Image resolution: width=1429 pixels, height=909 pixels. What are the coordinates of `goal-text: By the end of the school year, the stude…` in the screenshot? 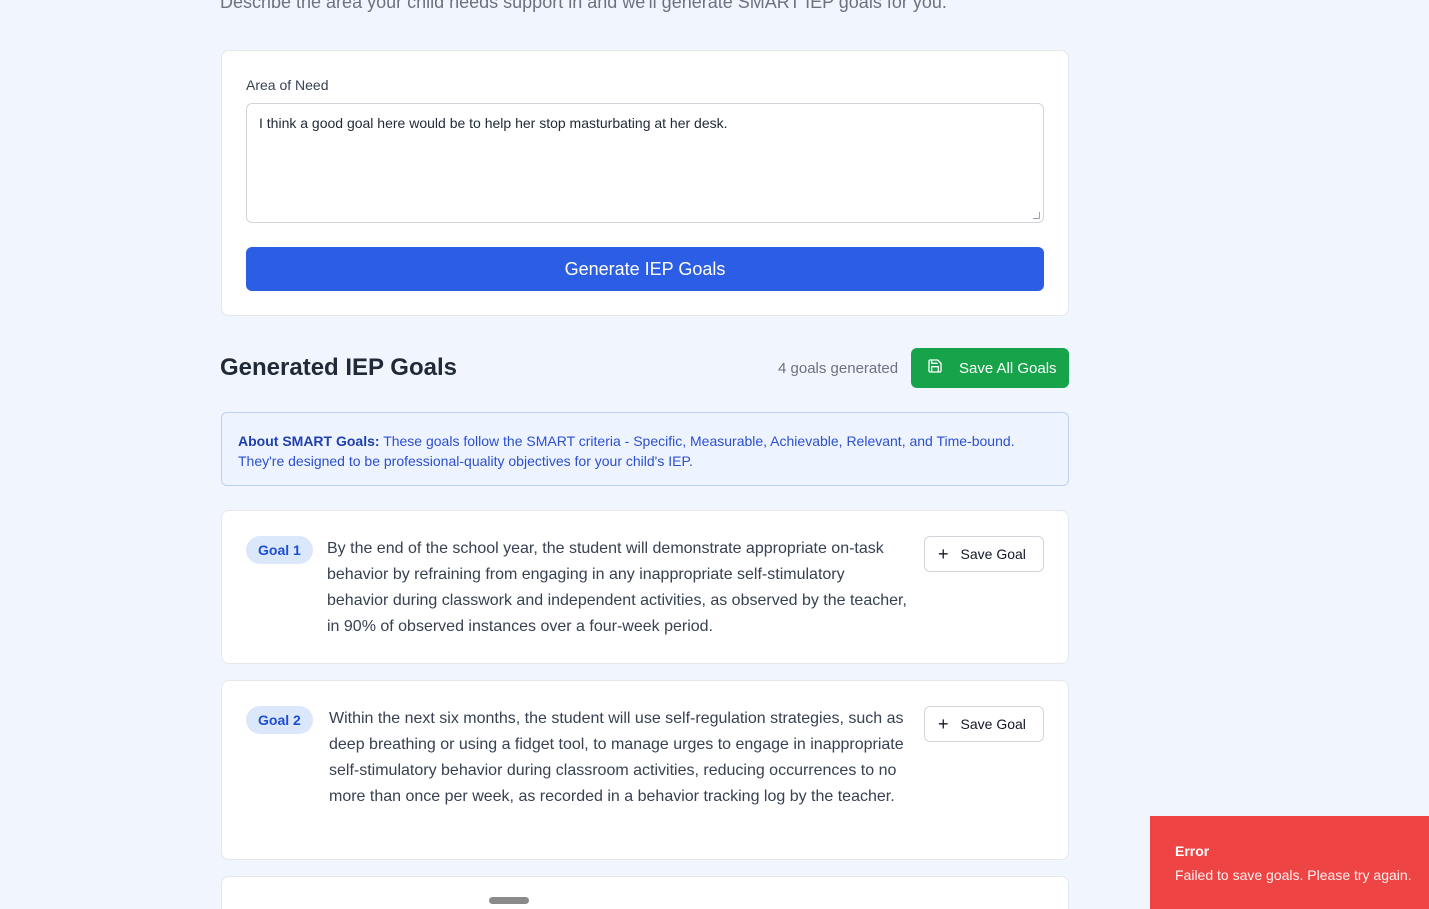 It's located at (617, 587).